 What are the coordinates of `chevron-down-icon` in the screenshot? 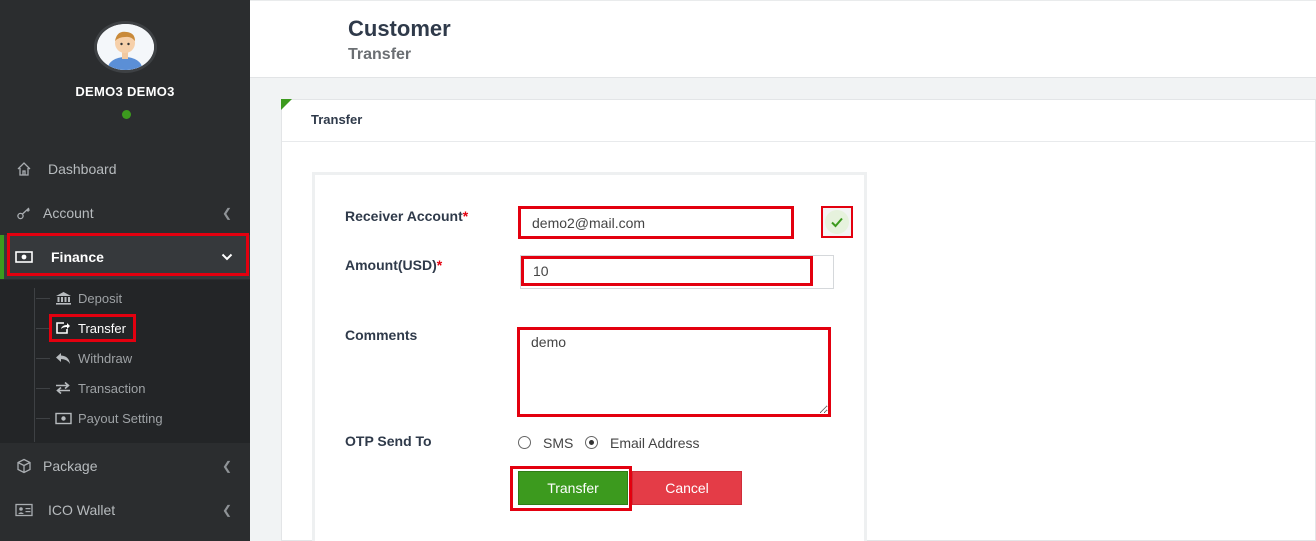 It's located at (227, 257).